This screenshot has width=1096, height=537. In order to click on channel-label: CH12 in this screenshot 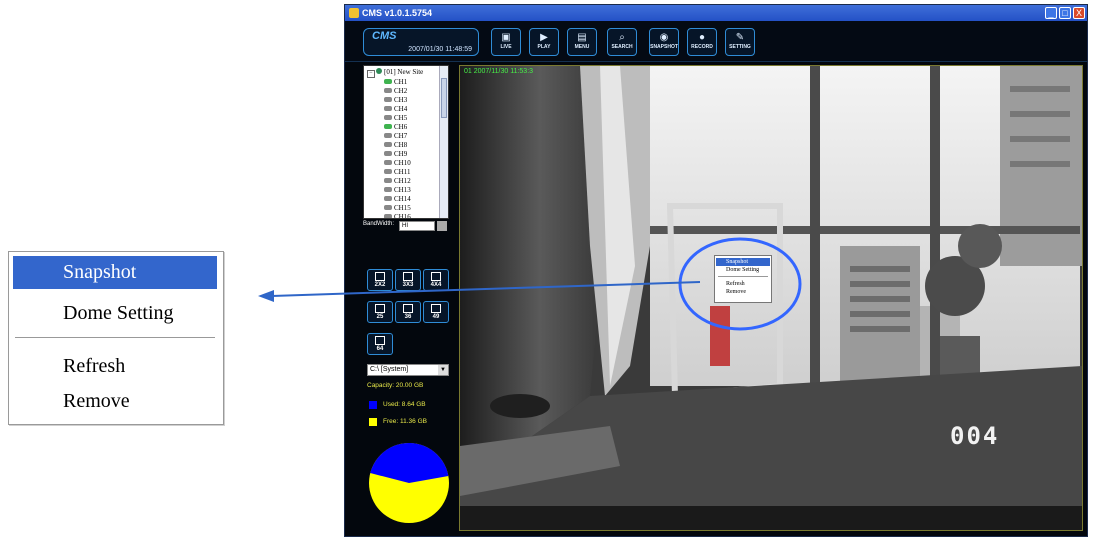, I will do `click(402, 181)`.